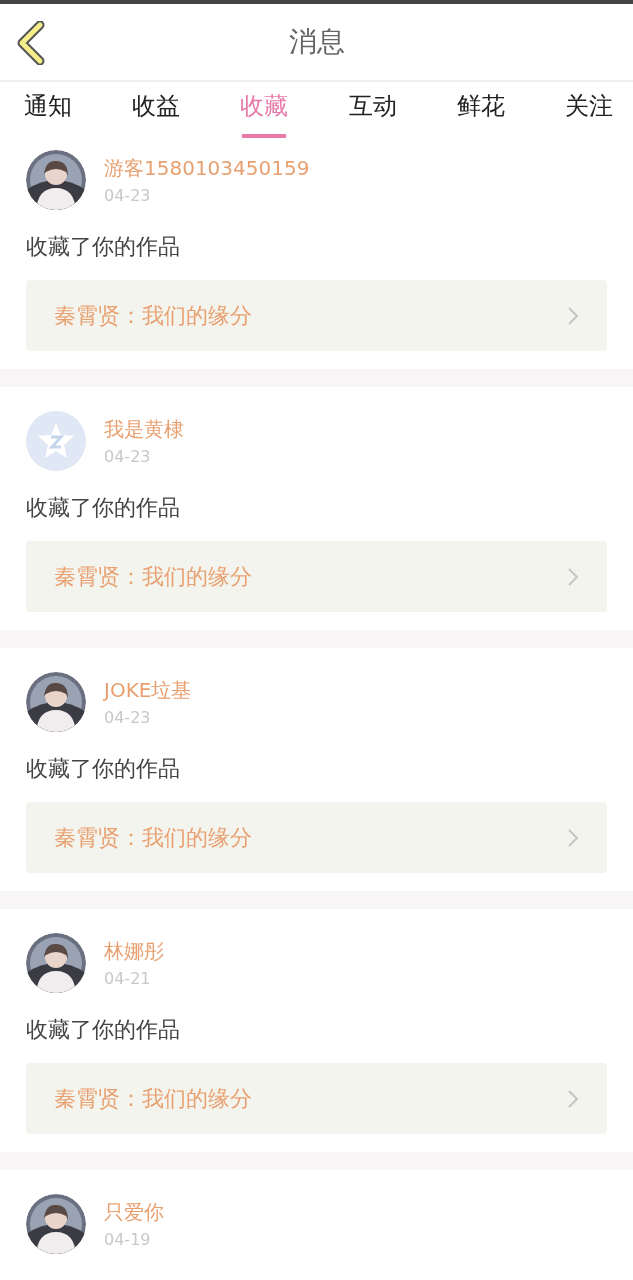 This screenshot has width=633, height=1280. I want to click on user-name: JOKE垃基, so click(148, 690).